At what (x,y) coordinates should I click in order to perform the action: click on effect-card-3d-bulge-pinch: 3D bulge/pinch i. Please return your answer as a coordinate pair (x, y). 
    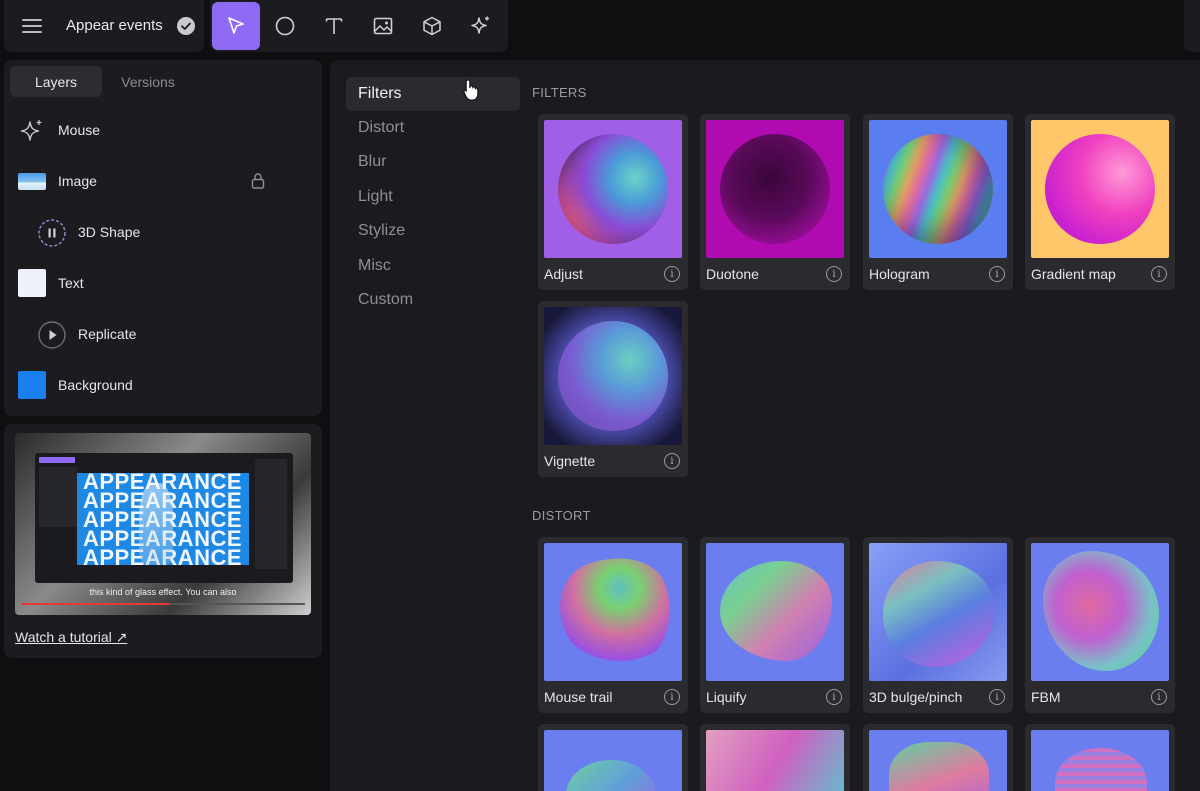
    Looking at the image, I should click on (938, 625).